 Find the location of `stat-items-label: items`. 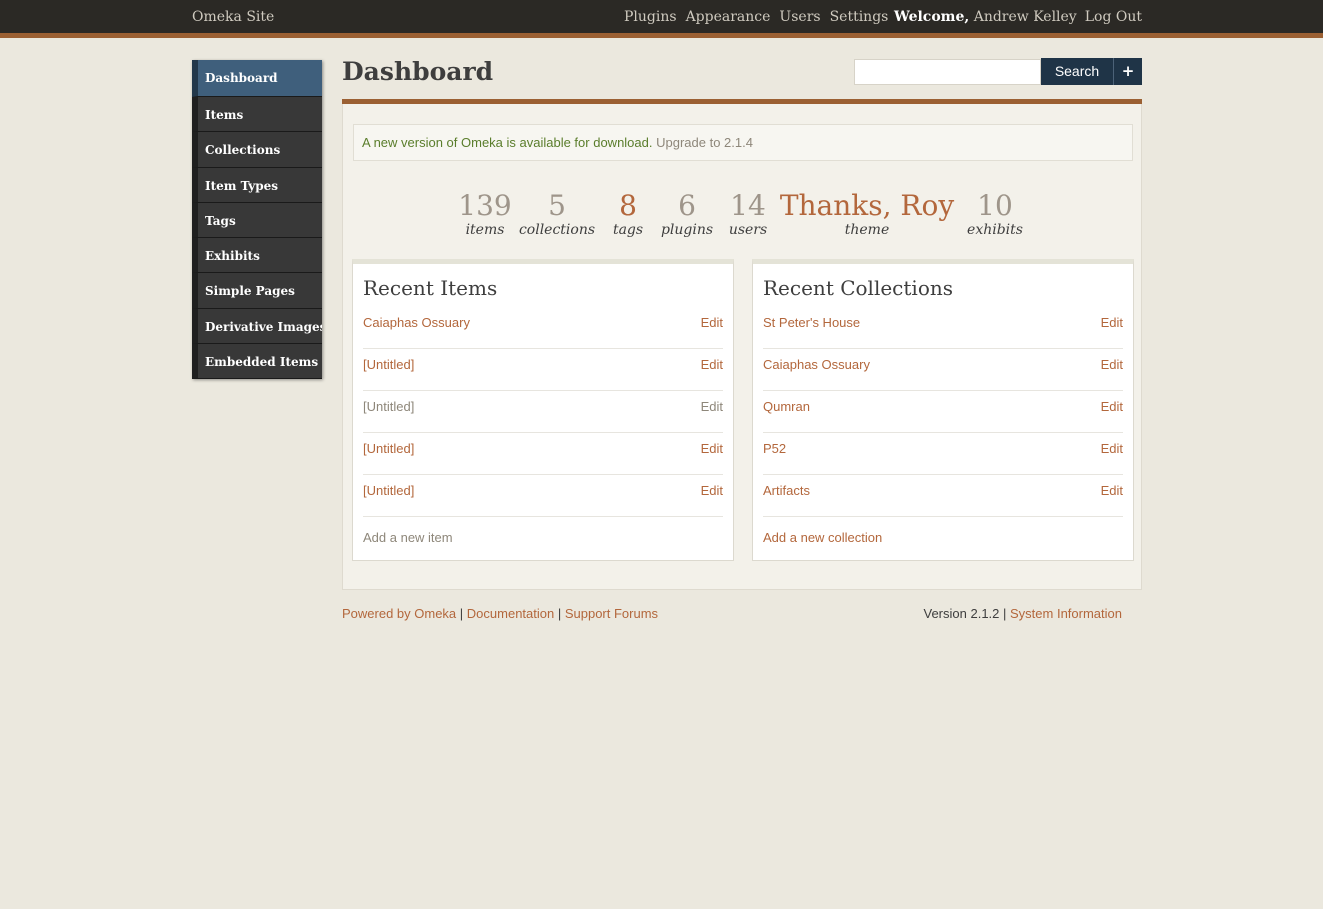

stat-items-label: items is located at coordinates (485, 230).